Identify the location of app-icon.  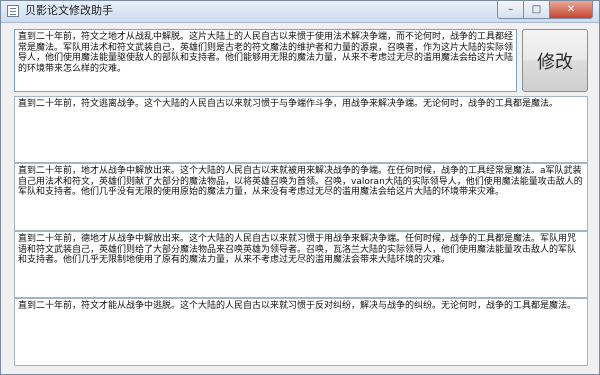
(13, 11).